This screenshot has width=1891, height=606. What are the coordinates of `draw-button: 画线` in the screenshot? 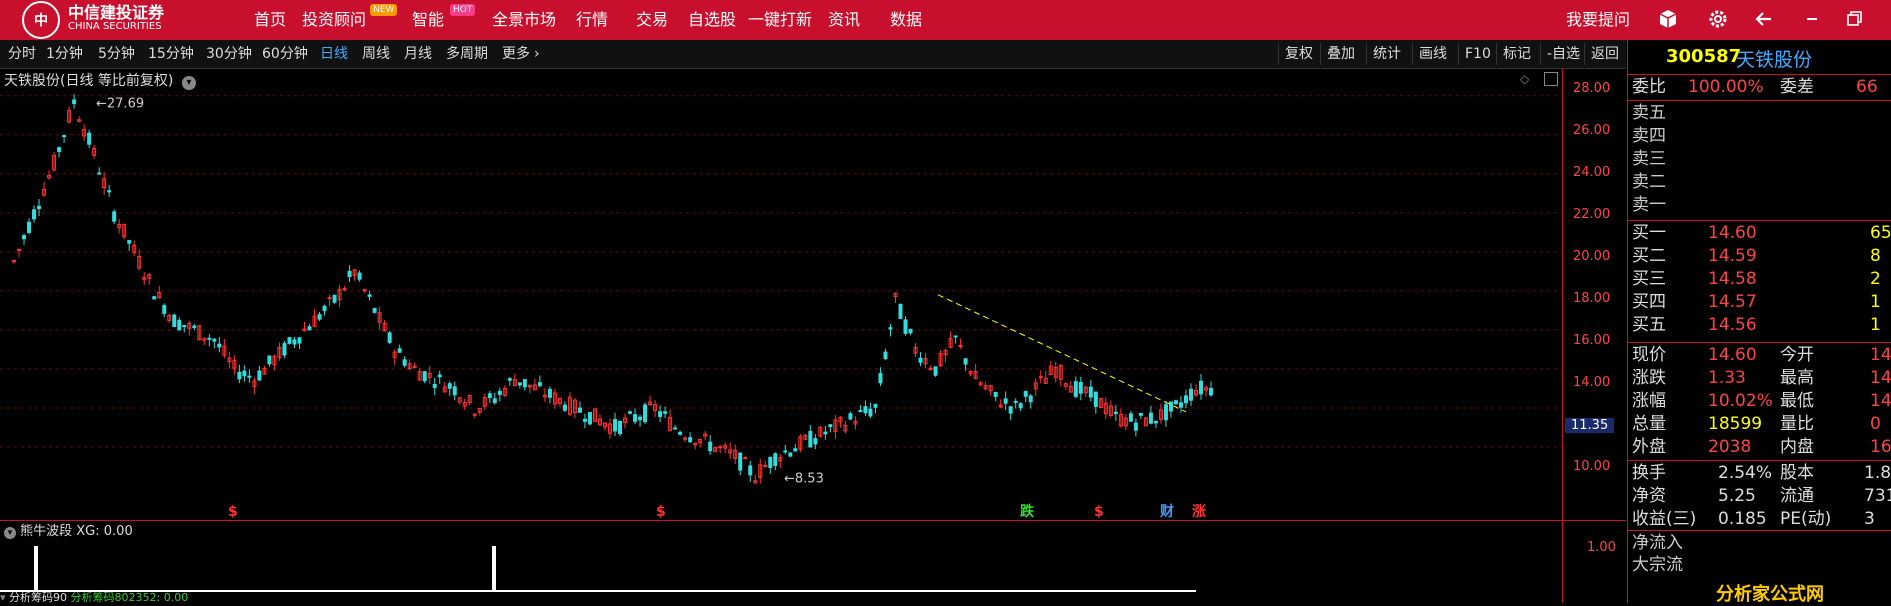 It's located at (1432, 54).